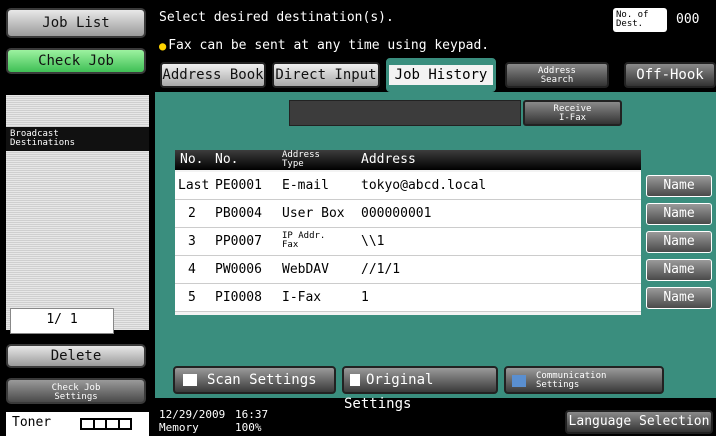  Describe the element at coordinates (194, 185) in the screenshot. I see `row-no: Last` at that location.